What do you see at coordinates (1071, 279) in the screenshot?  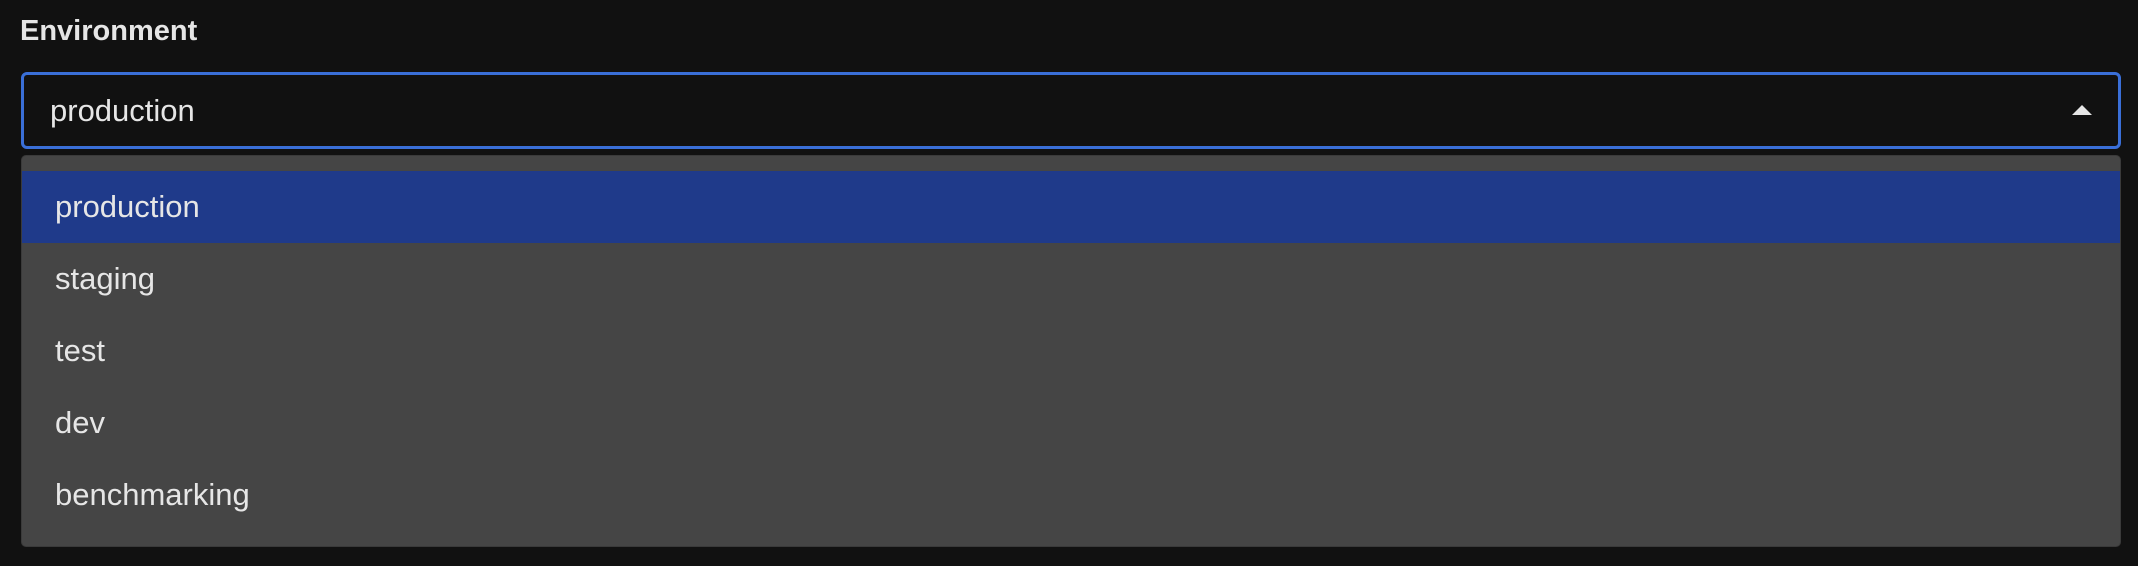 I see `option-staging: staging` at bounding box center [1071, 279].